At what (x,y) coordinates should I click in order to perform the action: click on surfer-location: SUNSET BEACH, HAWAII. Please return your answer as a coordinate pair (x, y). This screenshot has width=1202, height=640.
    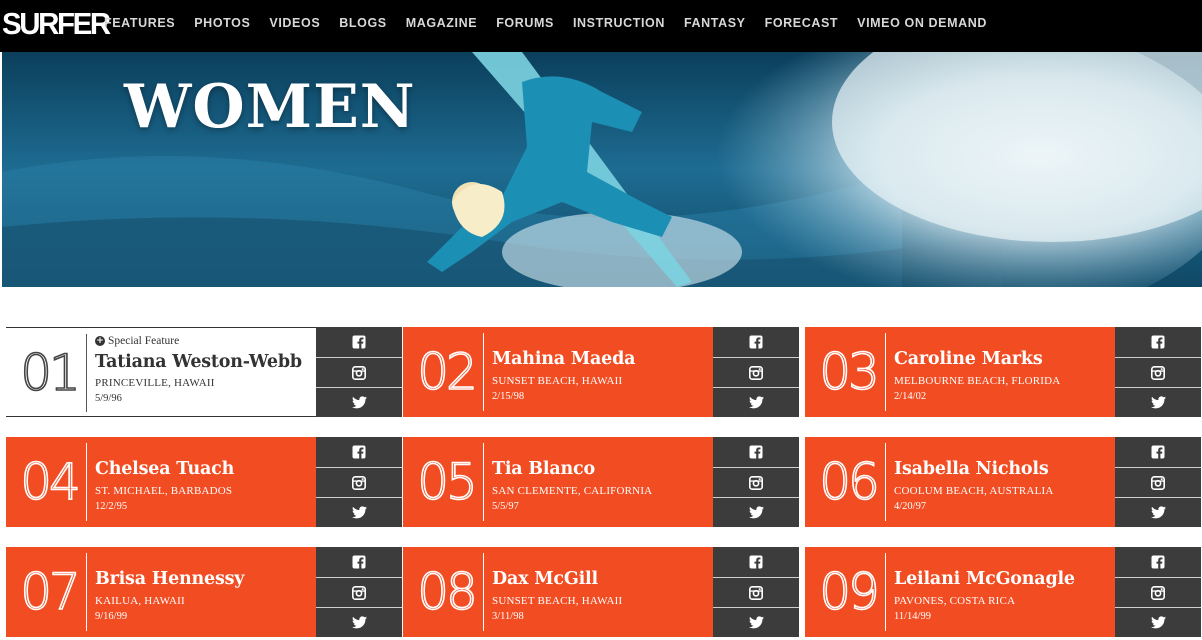
    Looking at the image, I should click on (557, 381).